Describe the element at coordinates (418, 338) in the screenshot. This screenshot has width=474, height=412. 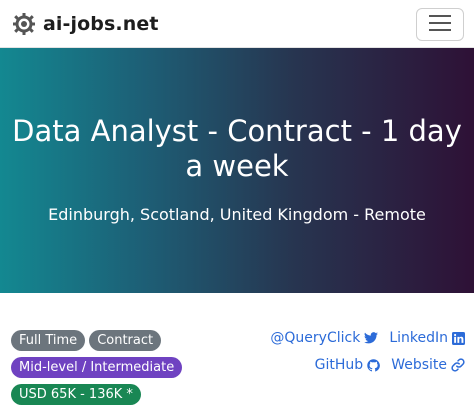
I see `linkedin-label: LinkedIn` at that location.